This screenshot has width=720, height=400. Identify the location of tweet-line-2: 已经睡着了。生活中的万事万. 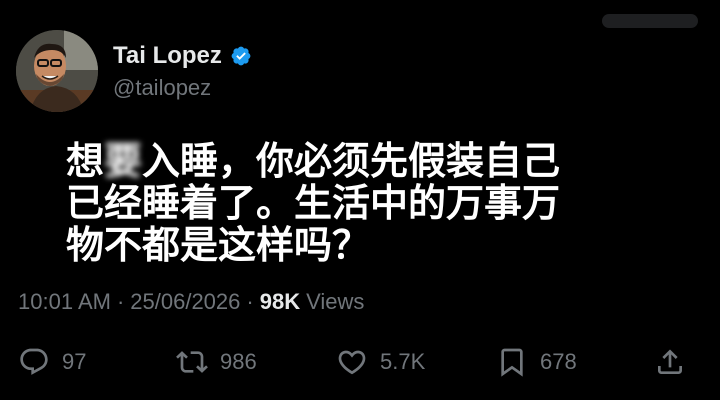
(313, 203).